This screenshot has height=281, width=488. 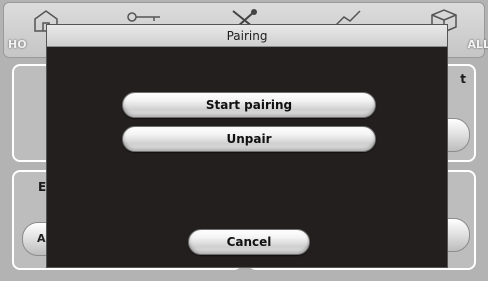 I want to click on cancel-button: Cancel, so click(x=249, y=242).